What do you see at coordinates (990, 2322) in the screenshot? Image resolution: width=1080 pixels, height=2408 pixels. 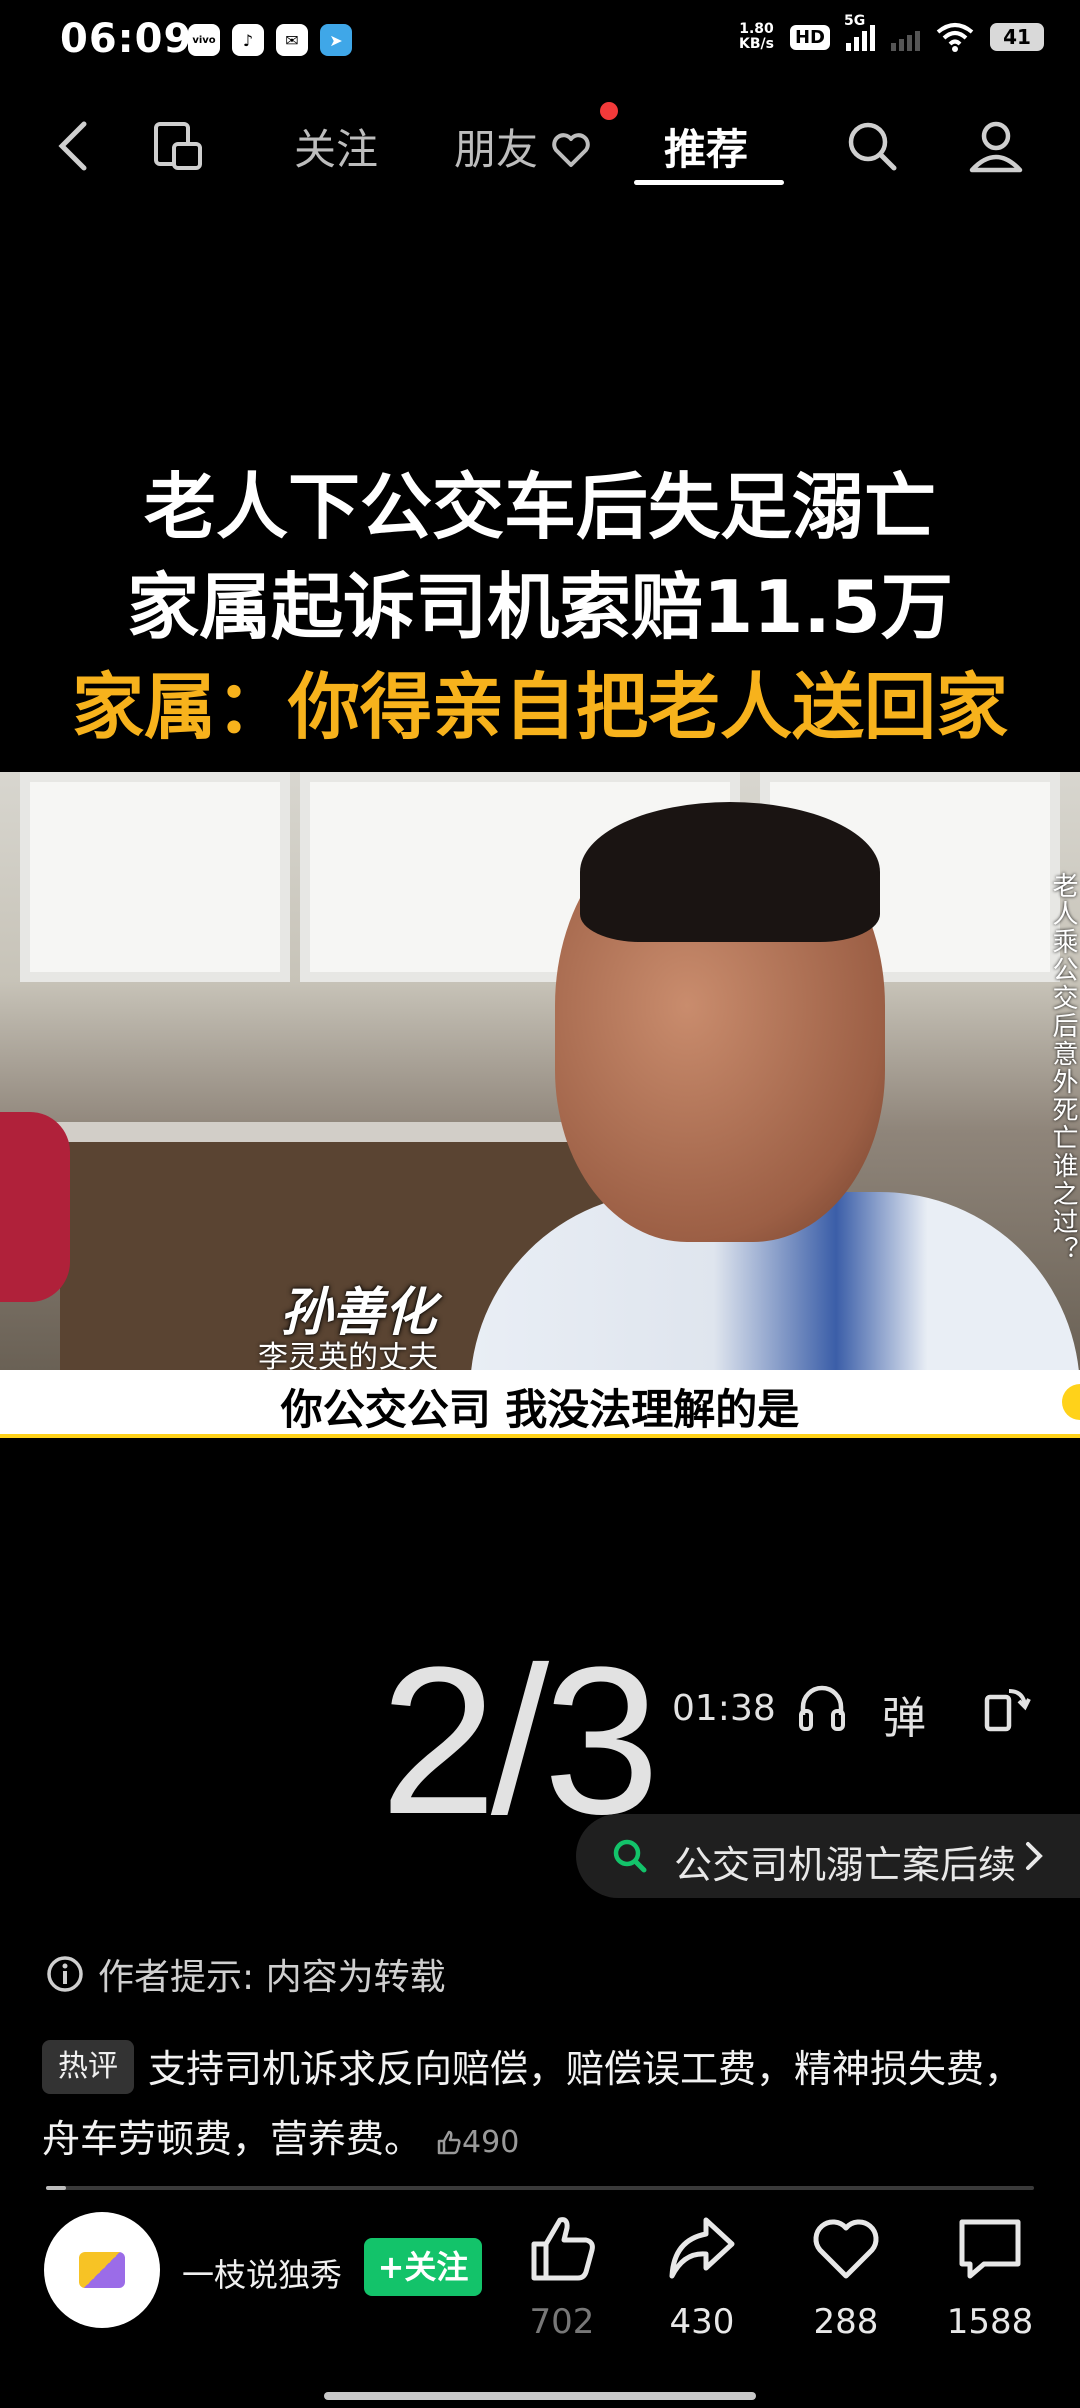 I see `comment-count: 1588` at bounding box center [990, 2322].